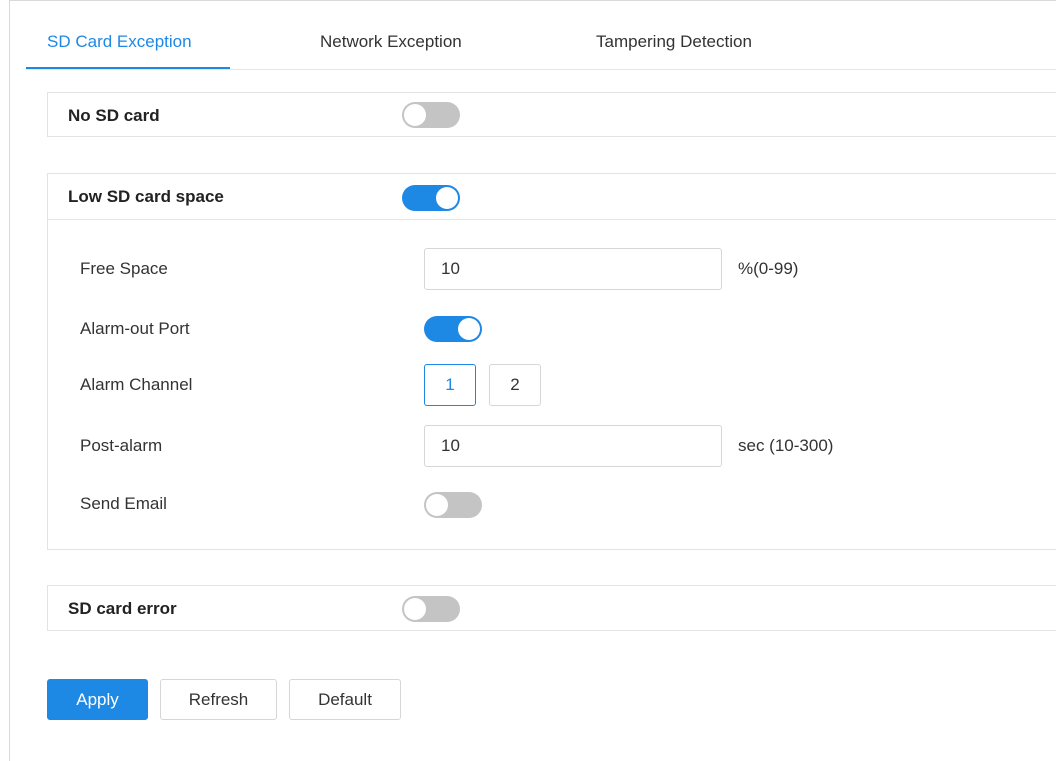  What do you see at coordinates (391, 45) in the screenshot?
I see `tab-network-exception: Network Exception` at bounding box center [391, 45].